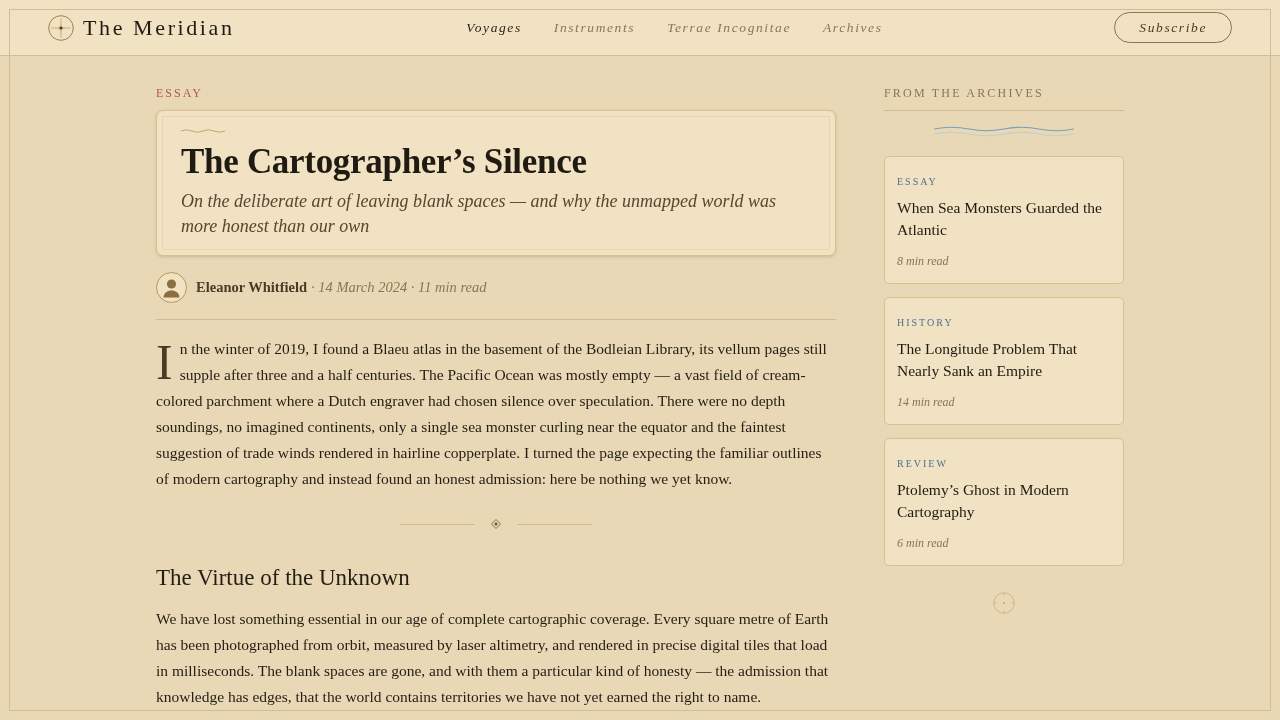 This screenshot has width=1280, height=720. I want to click on nav-link: Terrae Incognitae, so click(729, 27).